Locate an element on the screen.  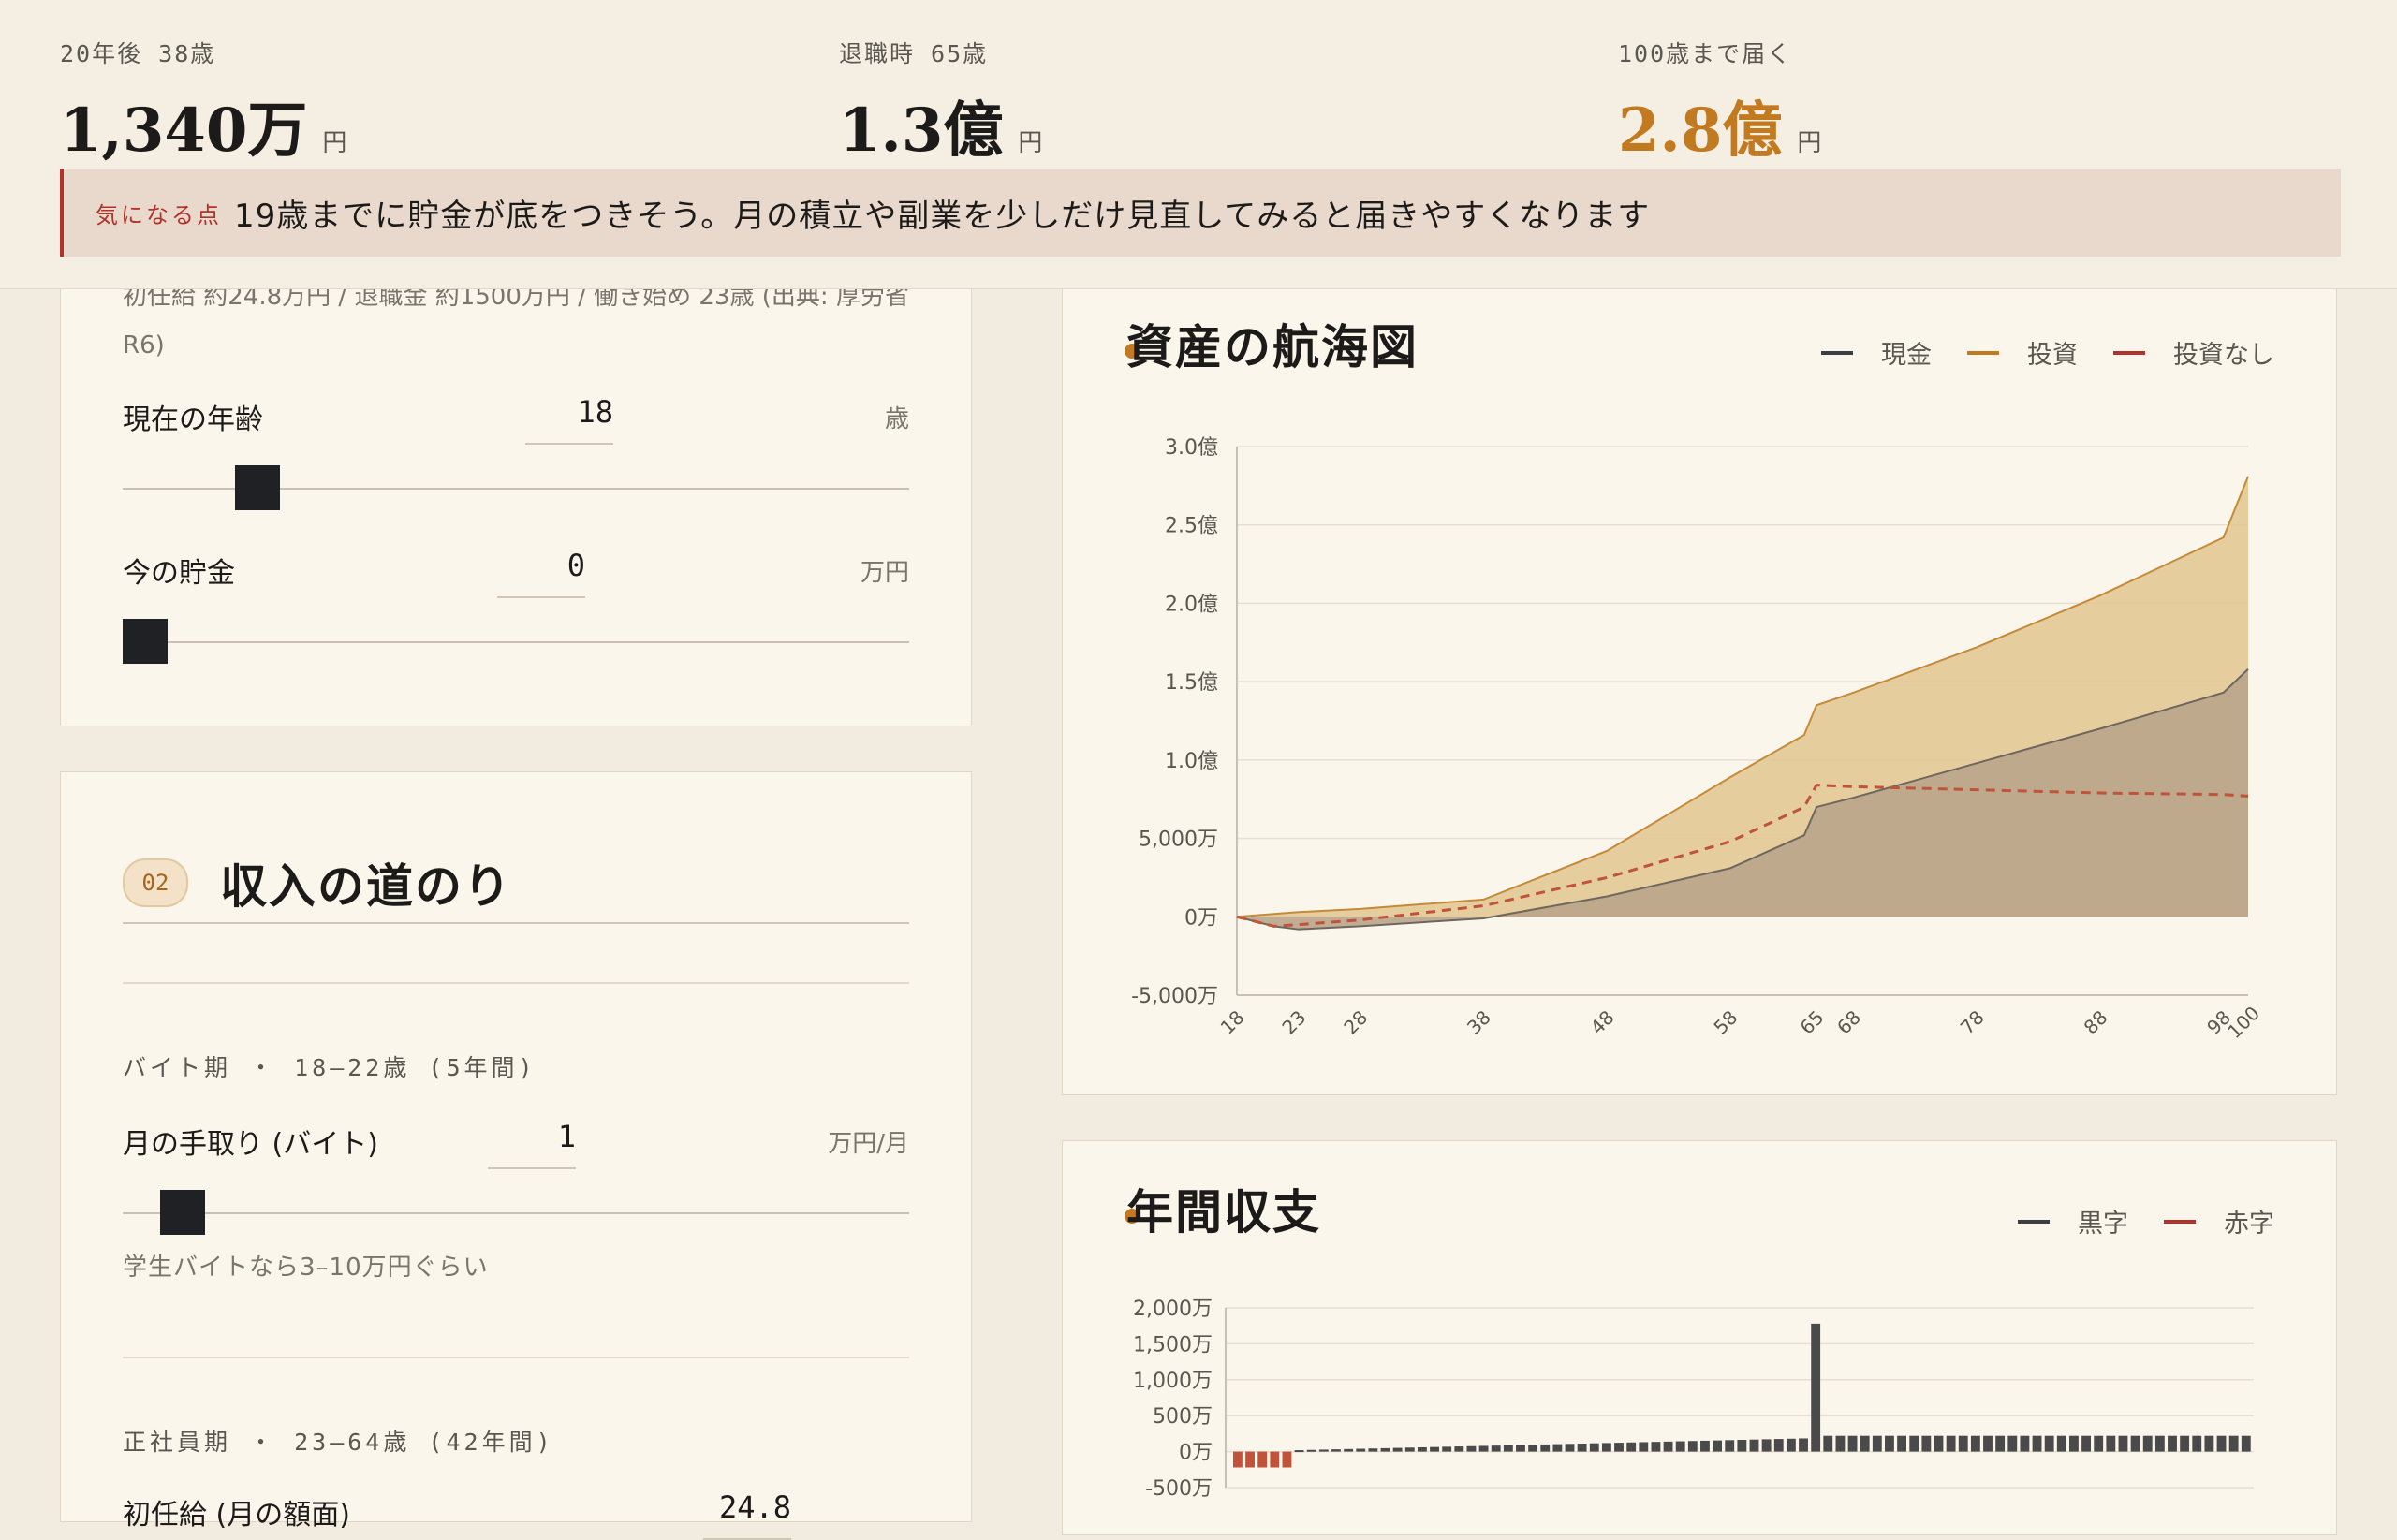
stat-unit: 円 is located at coordinates (1809, 143).